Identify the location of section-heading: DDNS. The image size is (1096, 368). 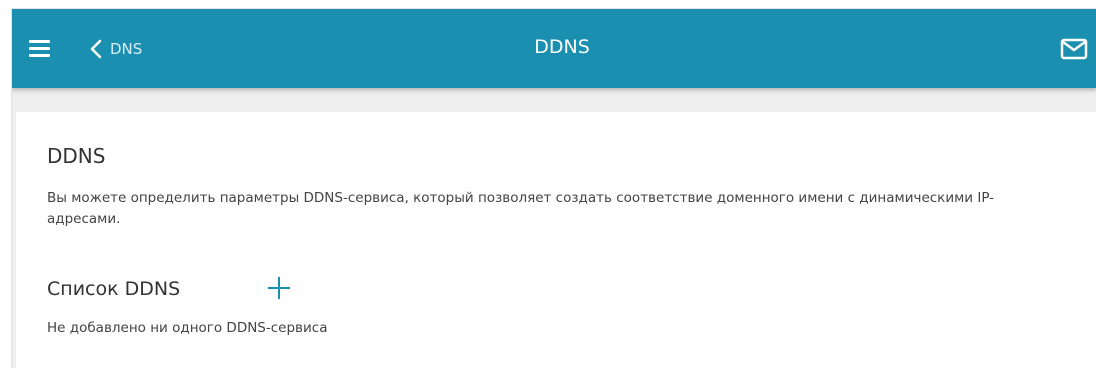
(76, 156).